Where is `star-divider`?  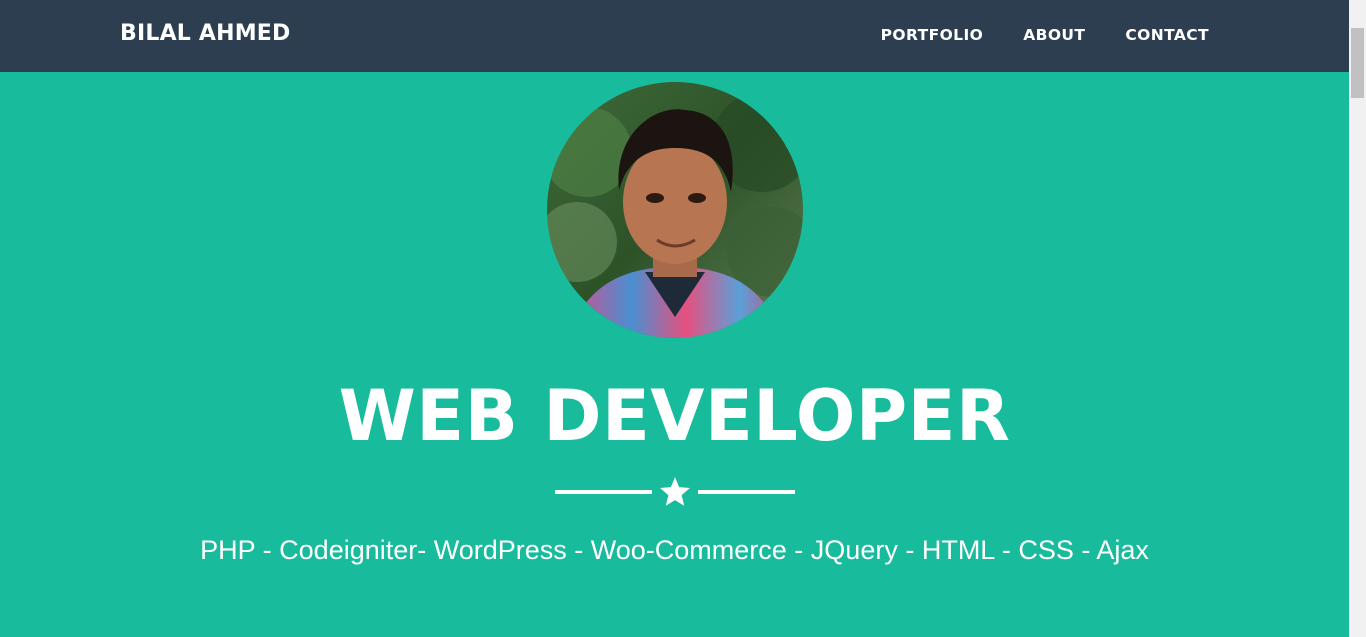 star-divider is located at coordinates (675, 492).